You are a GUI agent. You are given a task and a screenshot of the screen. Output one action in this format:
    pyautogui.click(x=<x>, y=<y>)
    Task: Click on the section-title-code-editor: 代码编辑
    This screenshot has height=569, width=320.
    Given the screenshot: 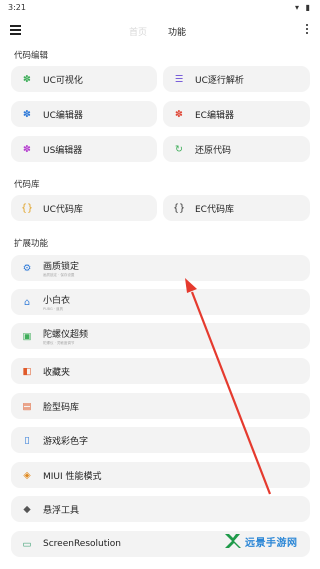 What is the action you would take?
    pyautogui.click(x=31, y=56)
    